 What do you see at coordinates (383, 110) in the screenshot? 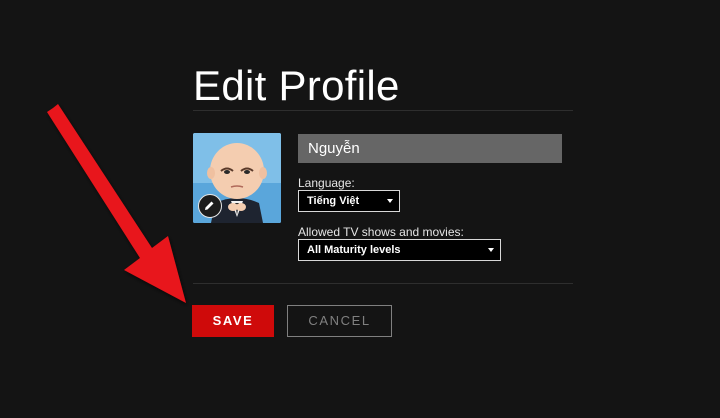
I see `top-divider` at bounding box center [383, 110].